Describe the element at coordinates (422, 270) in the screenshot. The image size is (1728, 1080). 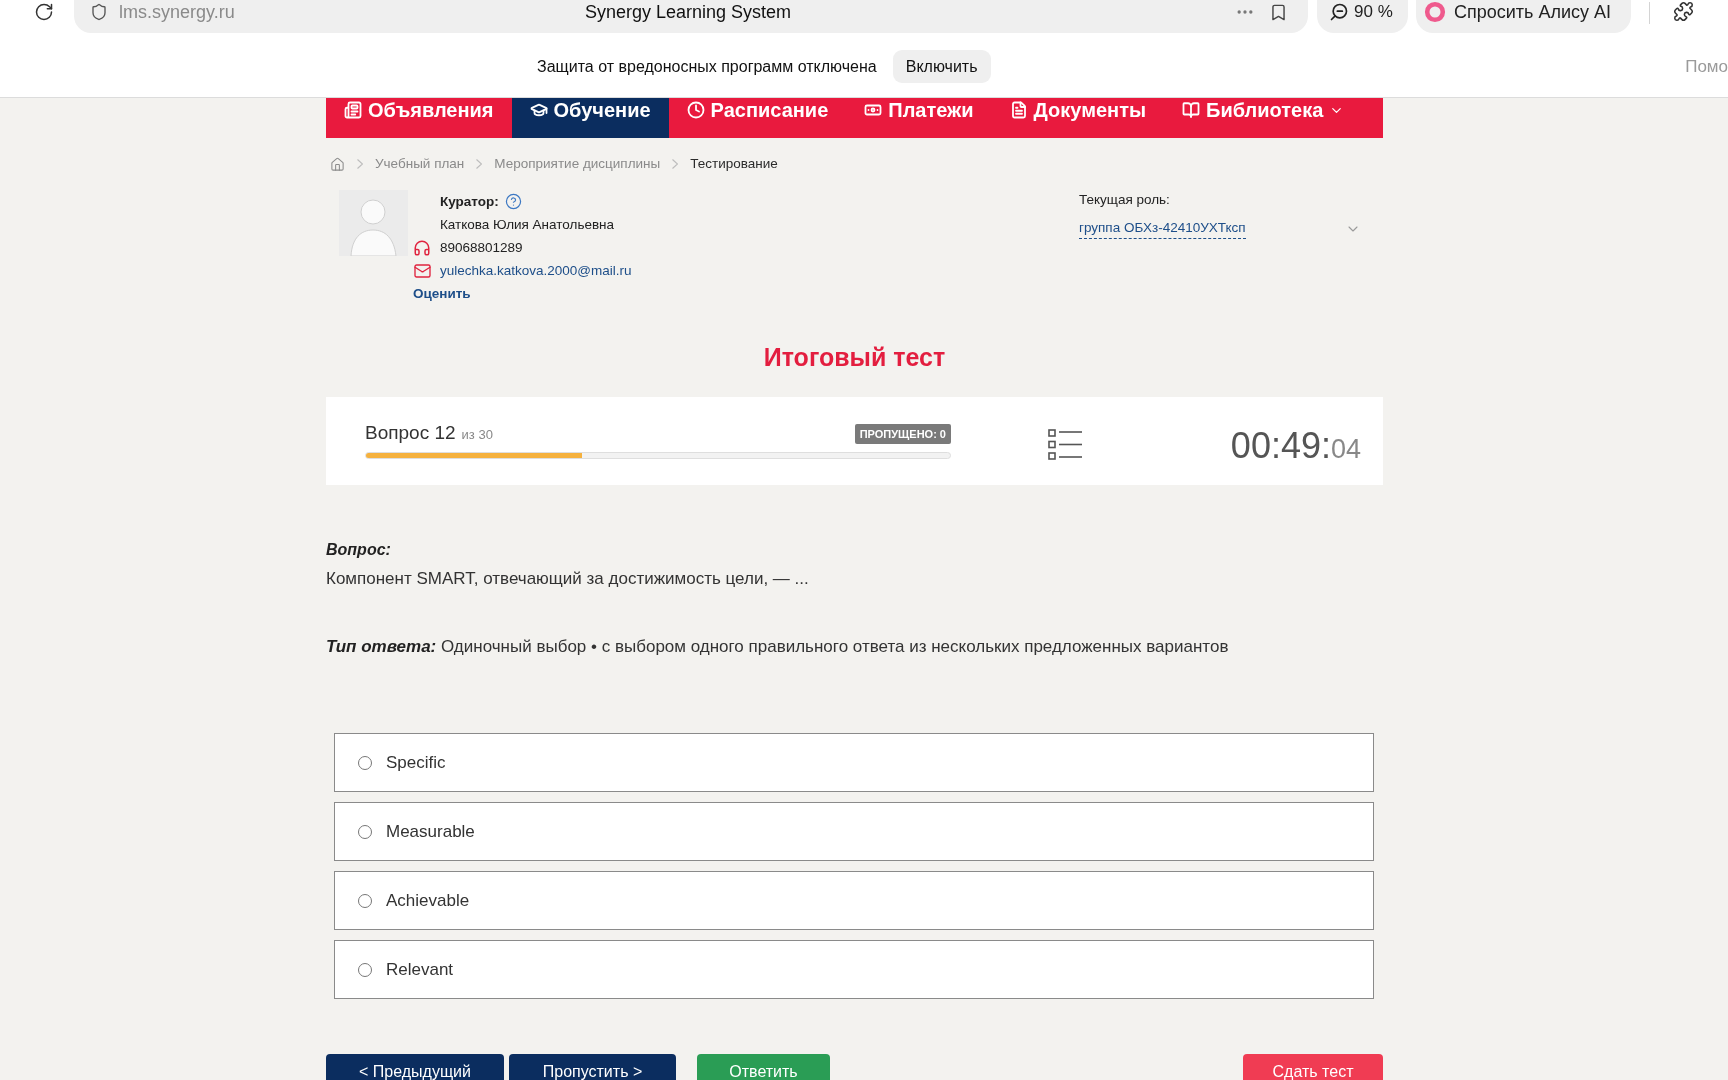
I see `mail-icon` at that location.